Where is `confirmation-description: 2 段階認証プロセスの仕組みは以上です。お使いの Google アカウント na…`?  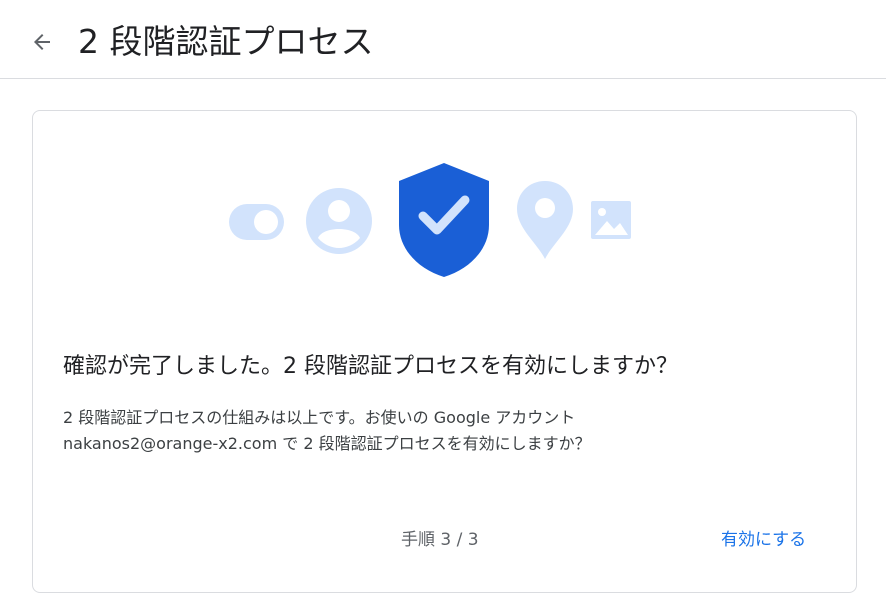 confirmation-description: 2 段階認証プロセスの仕組みは以上です。お使いの Google アカウント na… is located at coordinates (327, 431).